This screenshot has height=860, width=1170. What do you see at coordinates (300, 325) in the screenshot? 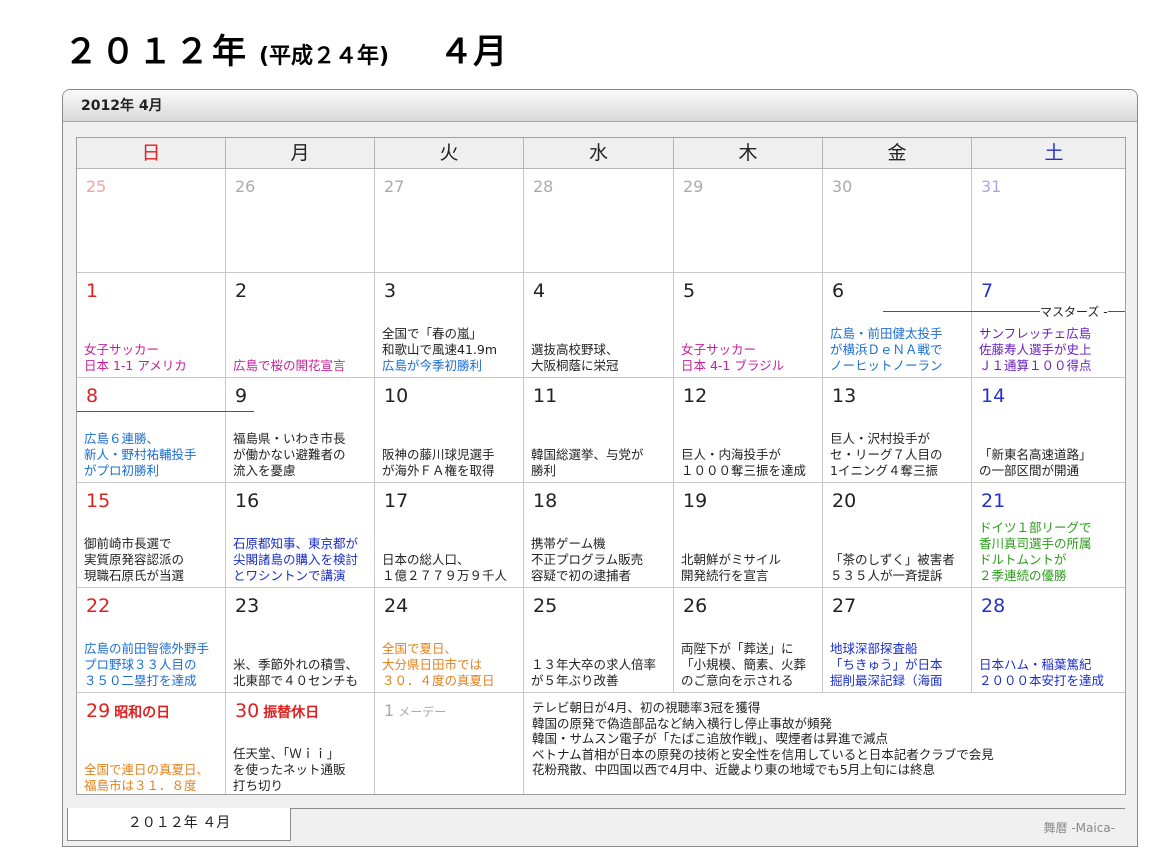
I see `day-cell: 2 広島で桜の開花宣言` at bounding box center [300, 325].